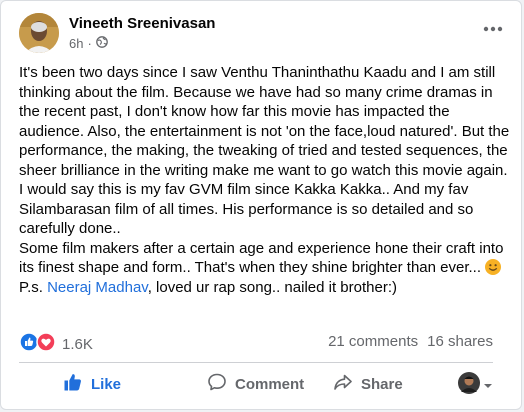 The height and width of the screenshot is (412, 524). Describe the element at coordinates (460, 341) in the screenshot. I see `share-count: 16 shares` at that location.